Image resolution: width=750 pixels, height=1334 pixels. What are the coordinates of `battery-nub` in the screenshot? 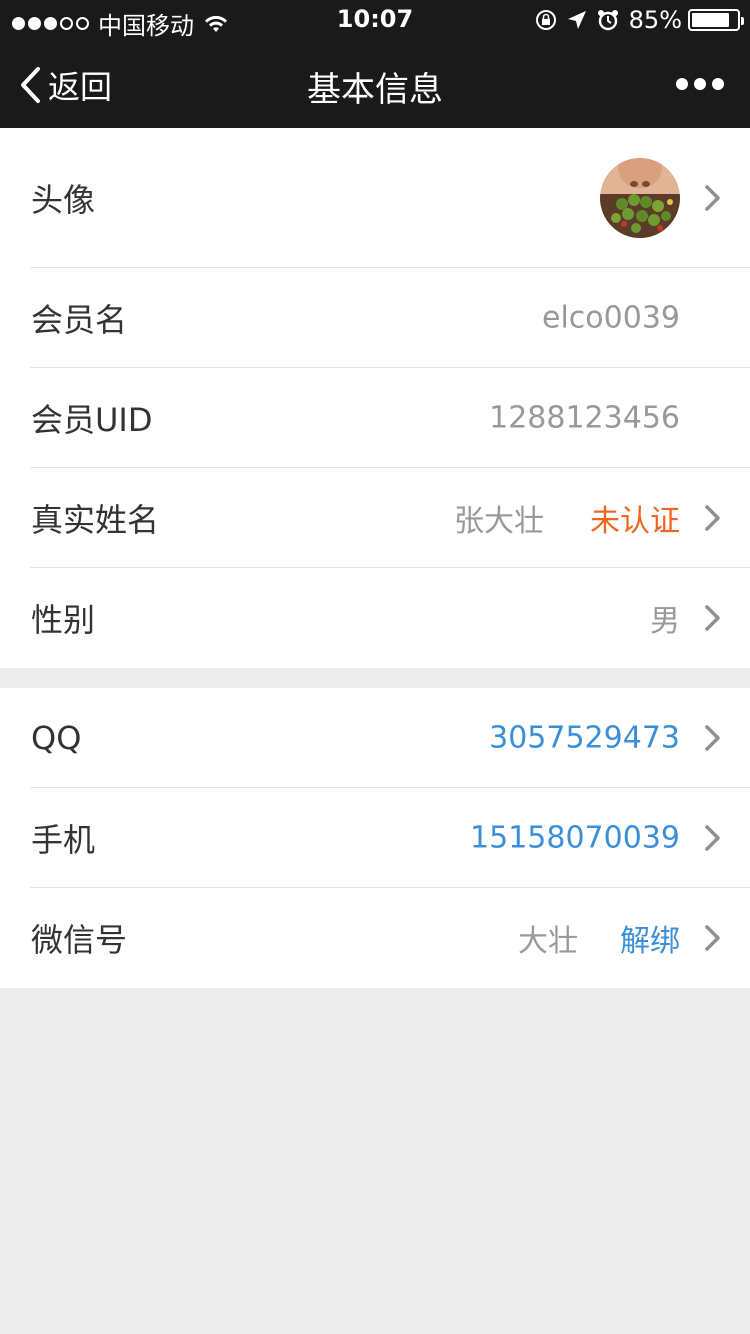 It's located at (742, 21).